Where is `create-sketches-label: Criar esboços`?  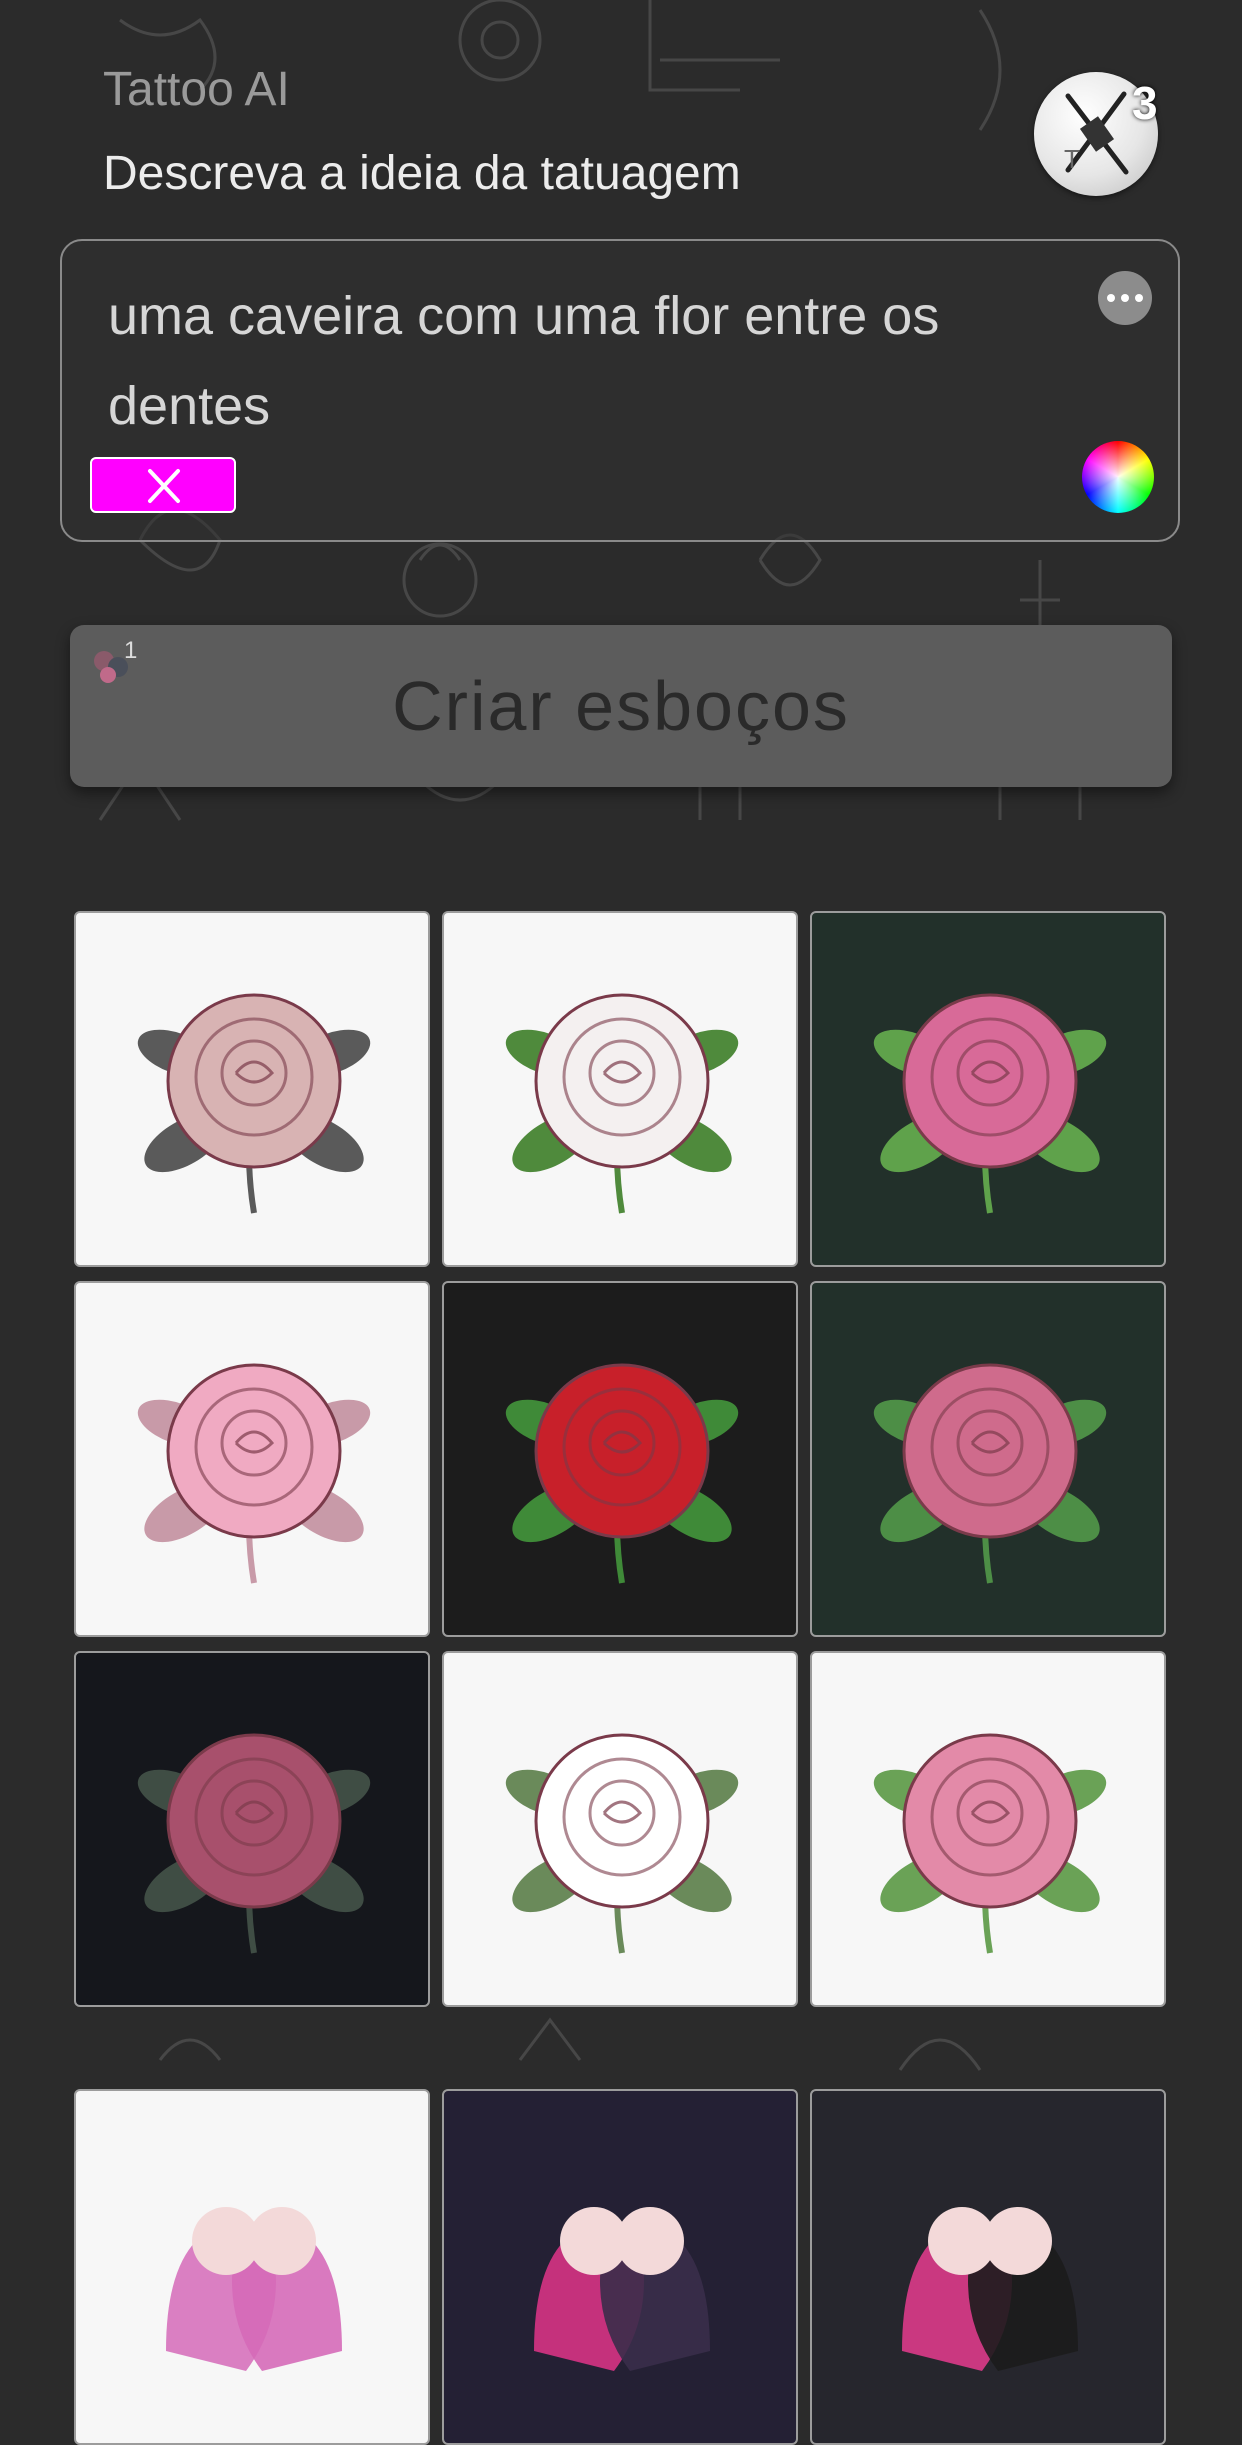 create-sketches-label: Criar esboços is located at coordinates (621, 706).